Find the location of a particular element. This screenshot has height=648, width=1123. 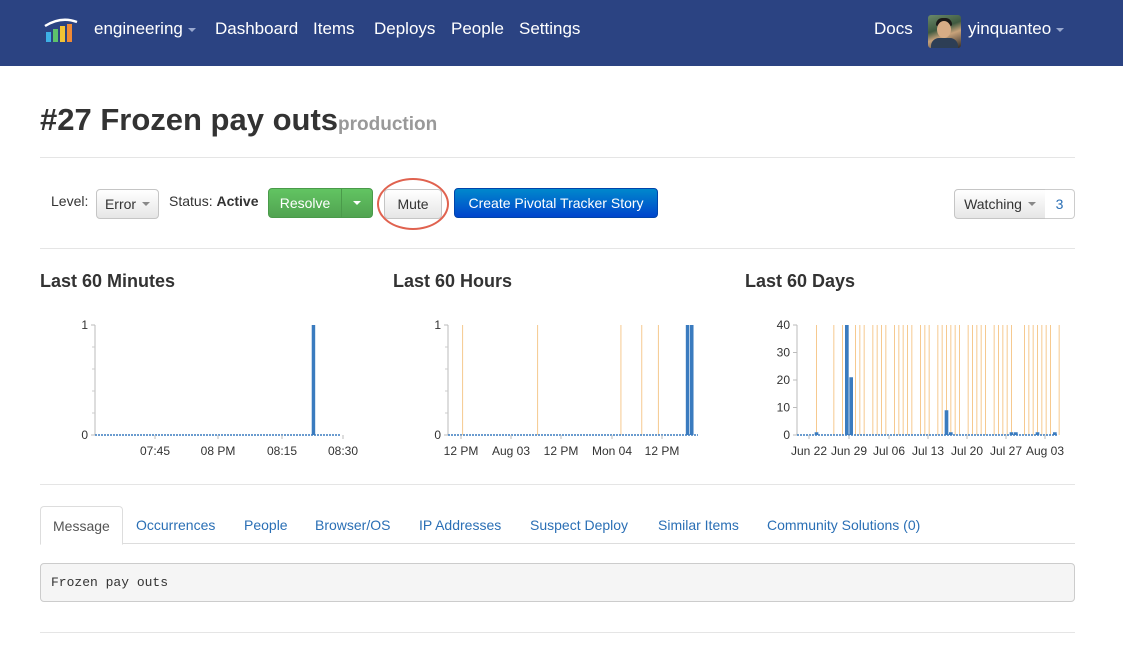

watchers-count: 3 is located at coordinates (1060, 204).